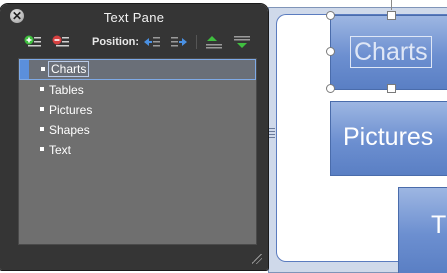  What do you see at coordinates (71, 110) in the screenshot?
I see `list-item-label: Pictures` at bounding box center [71, 110].